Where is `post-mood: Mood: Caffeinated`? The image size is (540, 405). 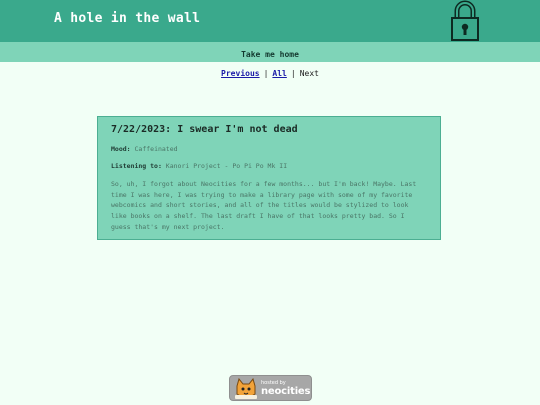
post-mood: Mood: Caffeinated is located at coordinates (269, 149).